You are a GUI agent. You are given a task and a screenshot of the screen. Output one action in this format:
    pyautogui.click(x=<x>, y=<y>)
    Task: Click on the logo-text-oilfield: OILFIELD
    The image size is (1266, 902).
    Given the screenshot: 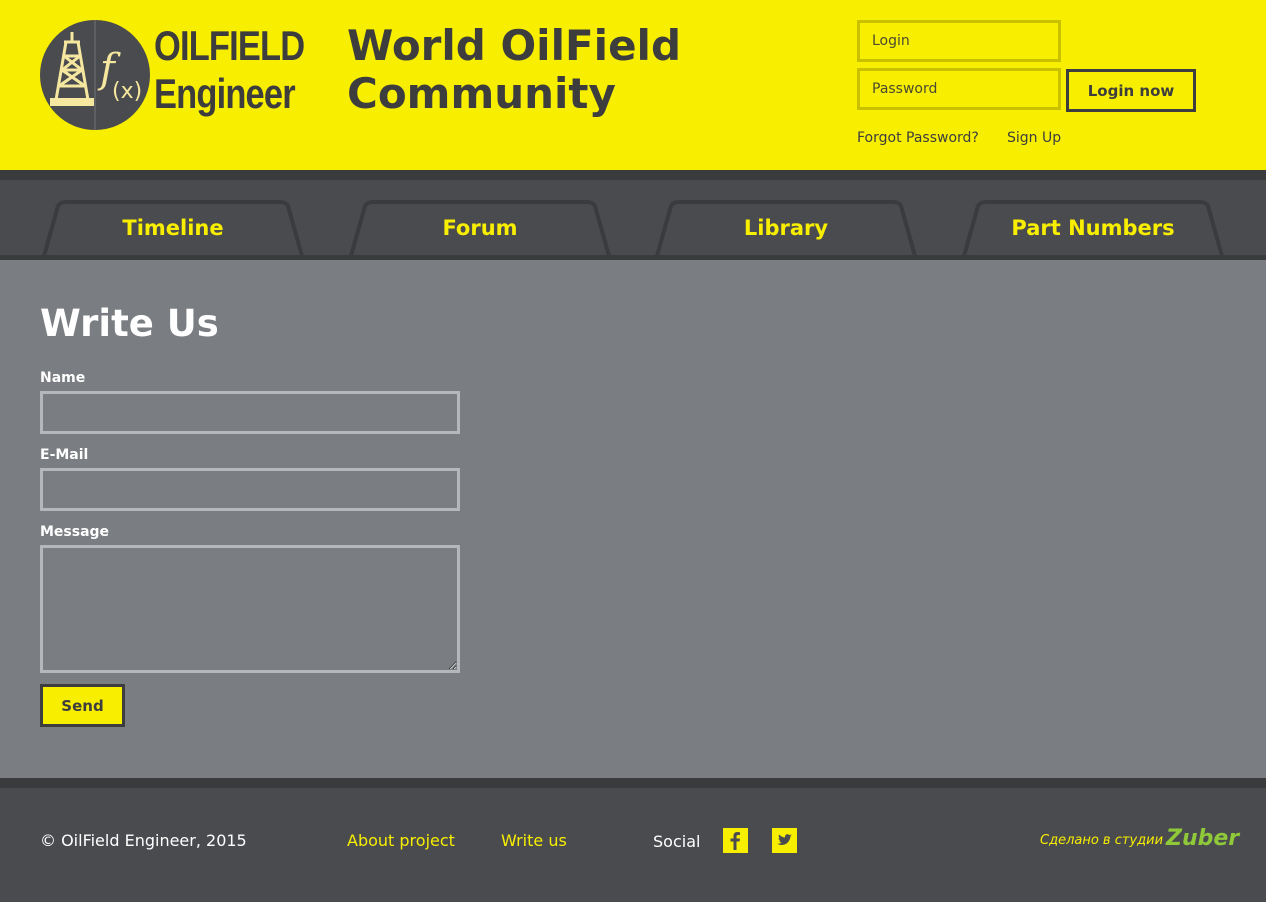 What is the action you would take?
    pyautogui.click(x=229, y=46)
    